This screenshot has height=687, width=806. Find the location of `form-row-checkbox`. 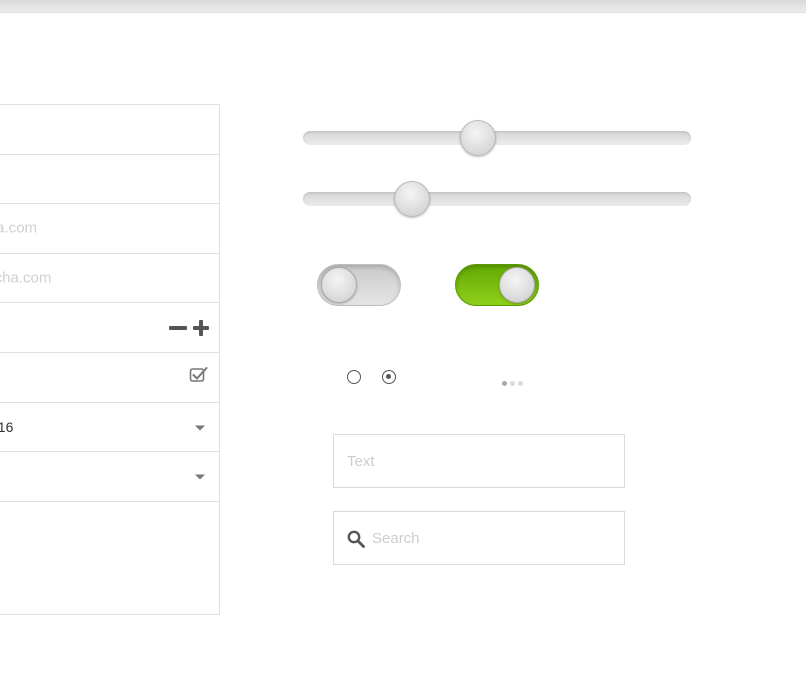

form-row-checkbox is located at coordinates (109, 378).